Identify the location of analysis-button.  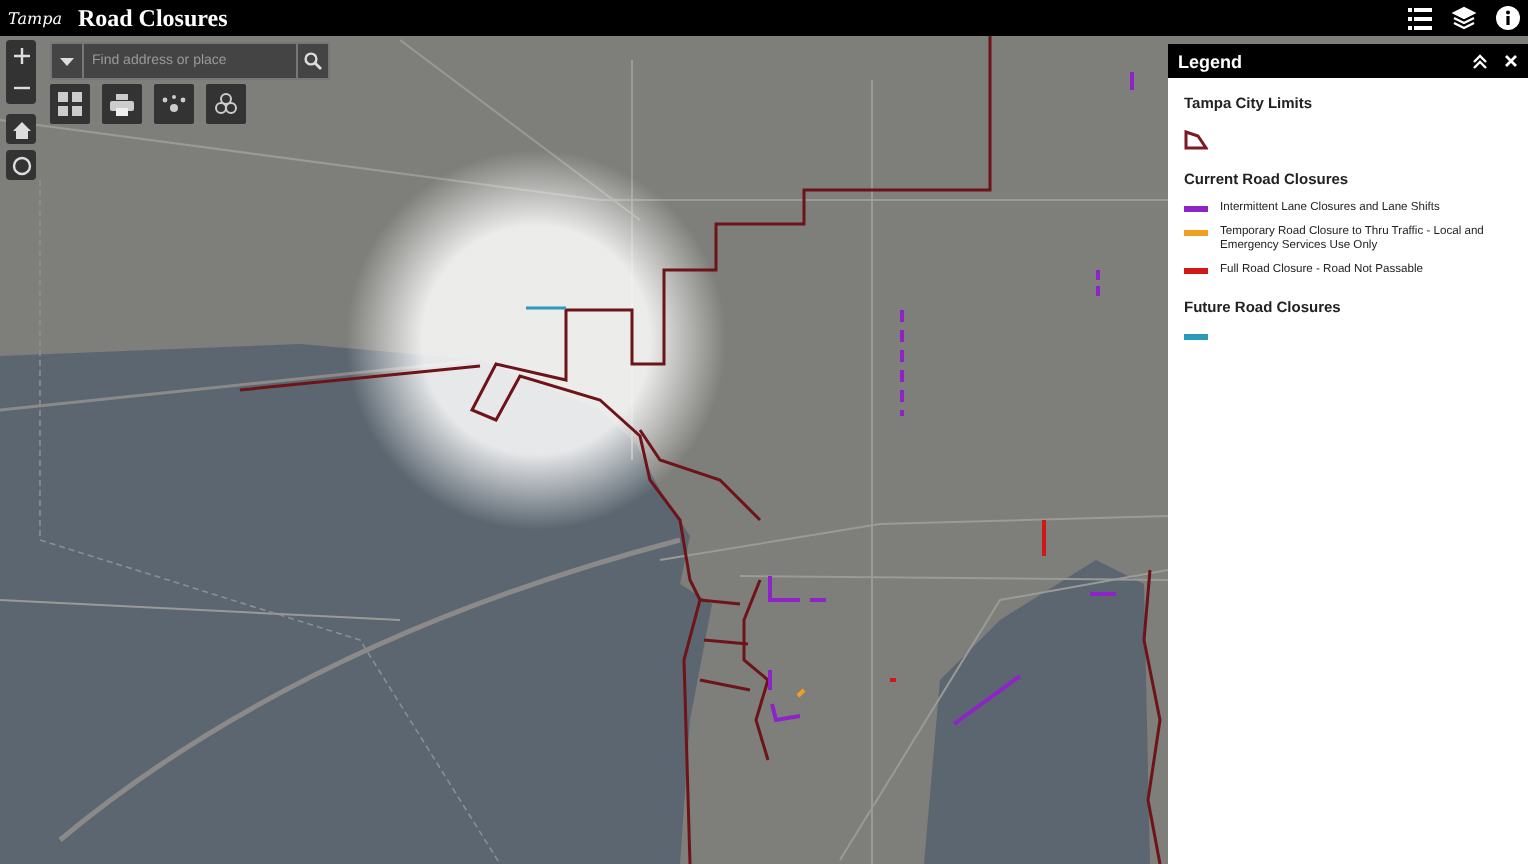
(226, 104).